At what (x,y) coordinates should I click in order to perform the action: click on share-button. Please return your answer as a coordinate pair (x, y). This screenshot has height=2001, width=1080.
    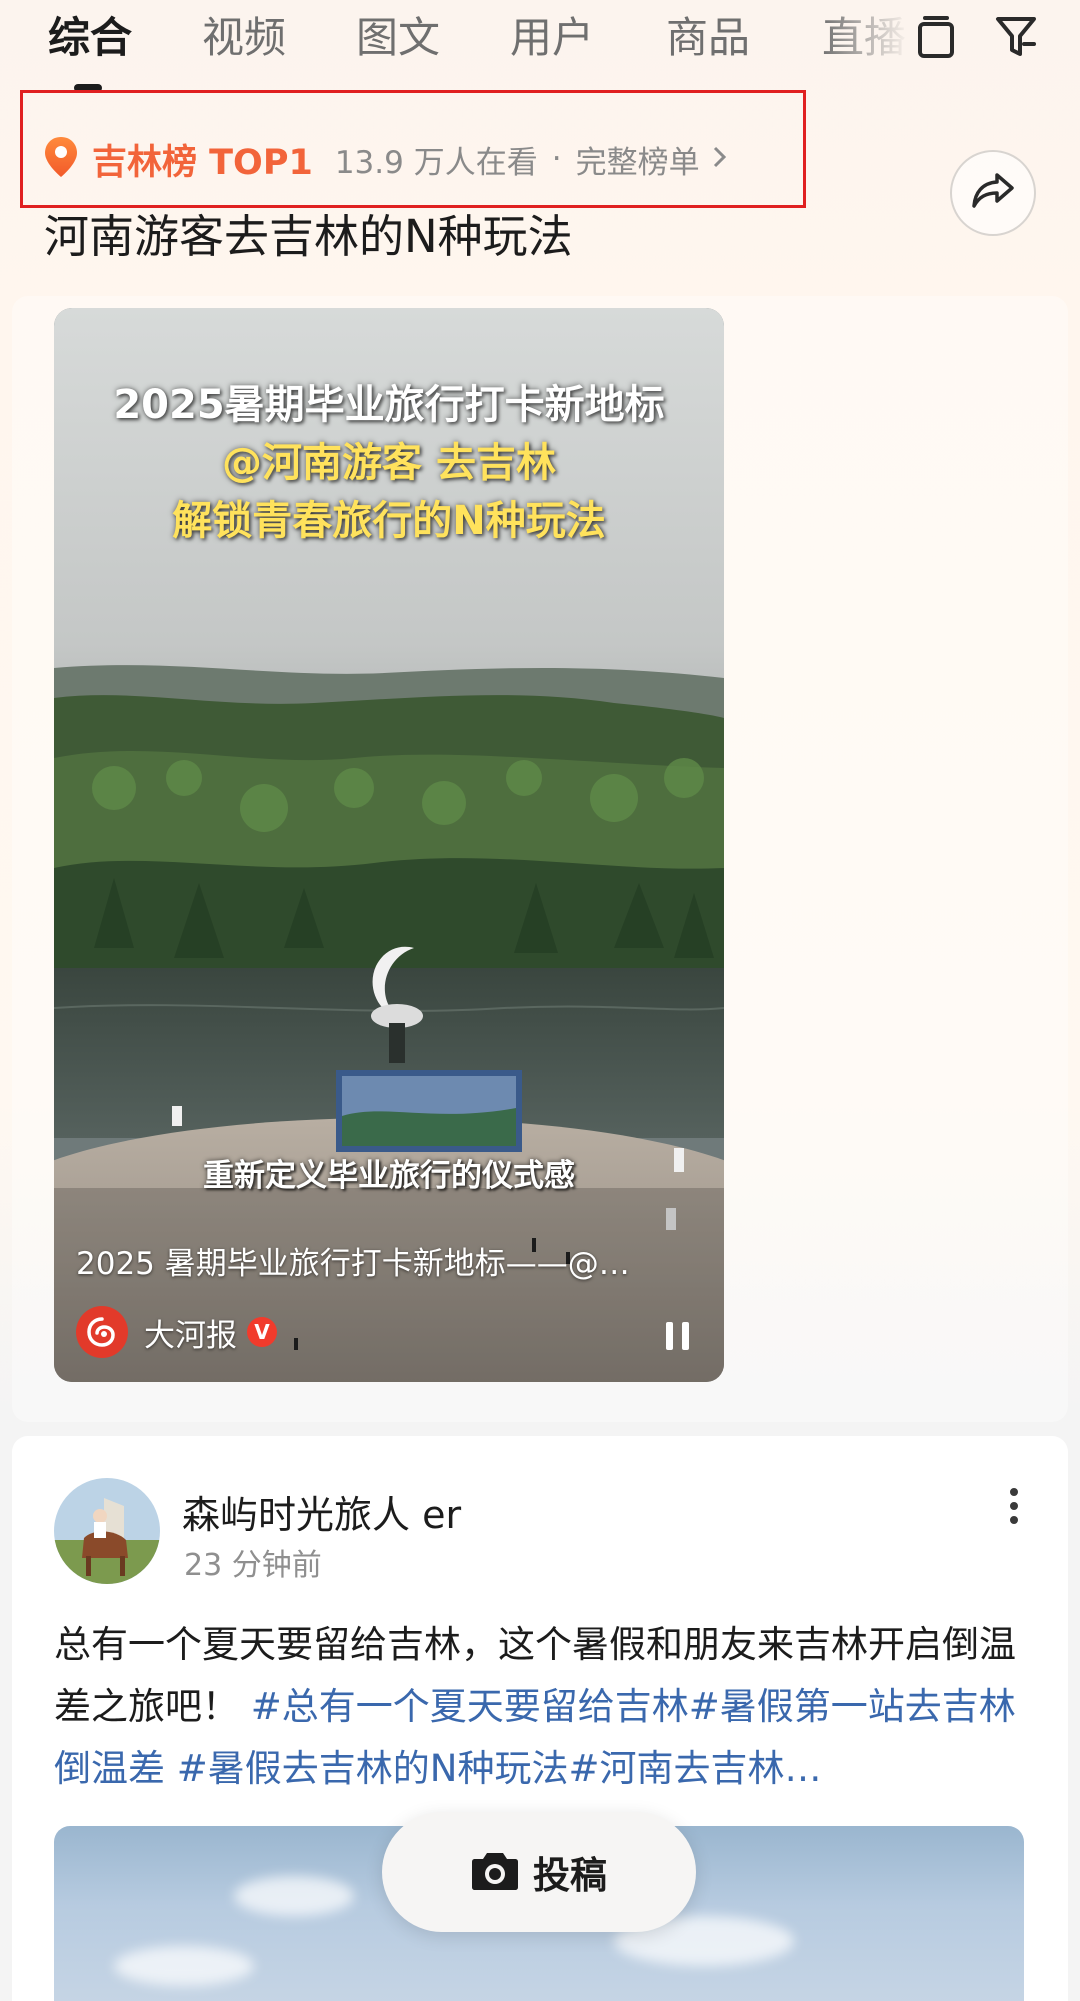
    Looking at the image, I should click on (993, 193).